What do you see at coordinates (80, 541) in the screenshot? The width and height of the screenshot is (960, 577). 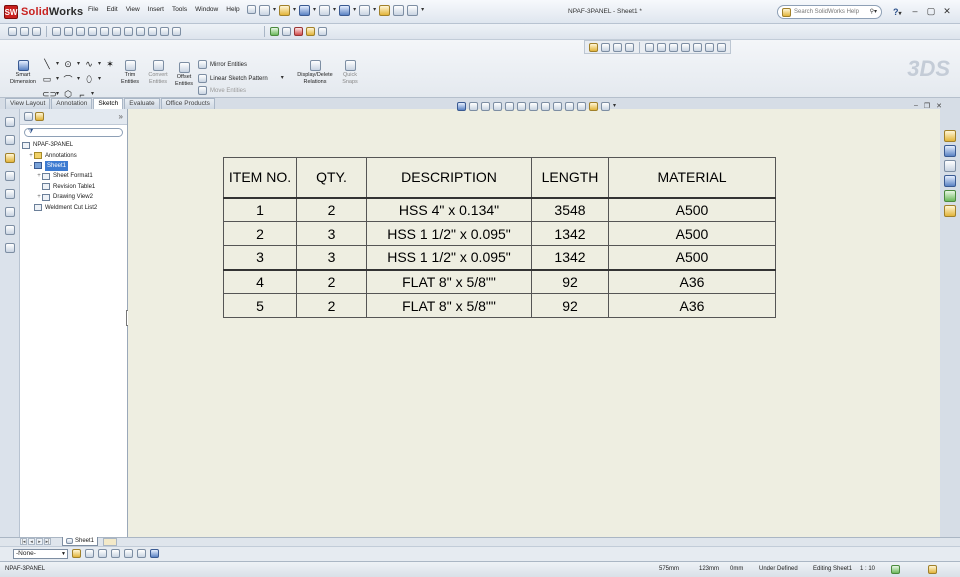 I see `sheet-tab-sheet1: Sheet1` at bounding box center [80, 541].